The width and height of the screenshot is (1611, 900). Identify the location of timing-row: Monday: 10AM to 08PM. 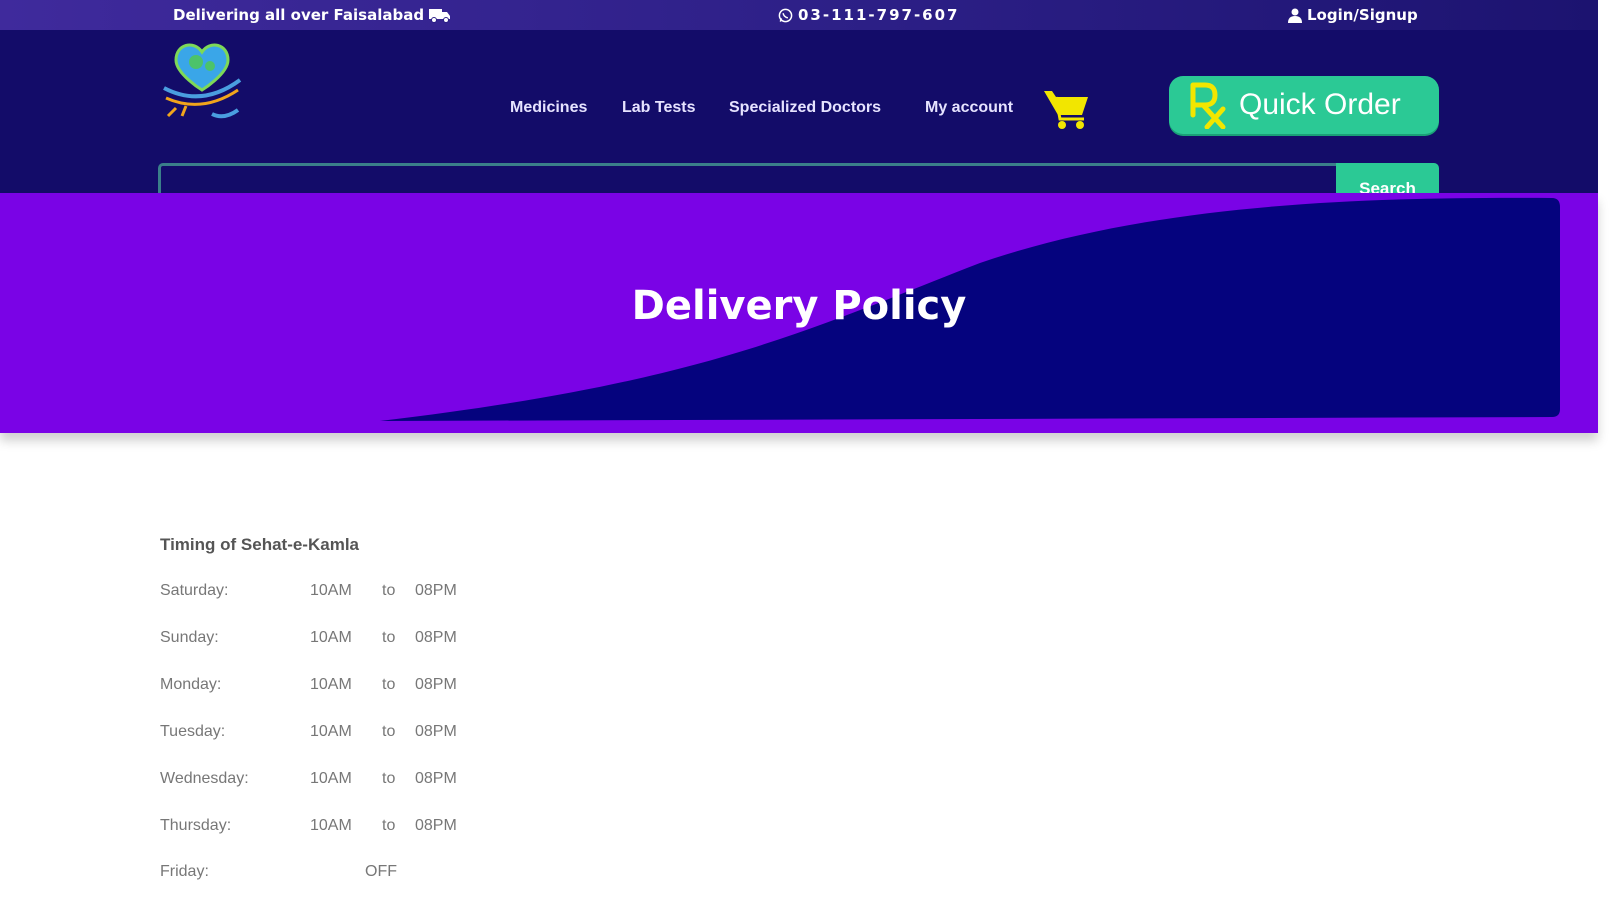
(320, 687).